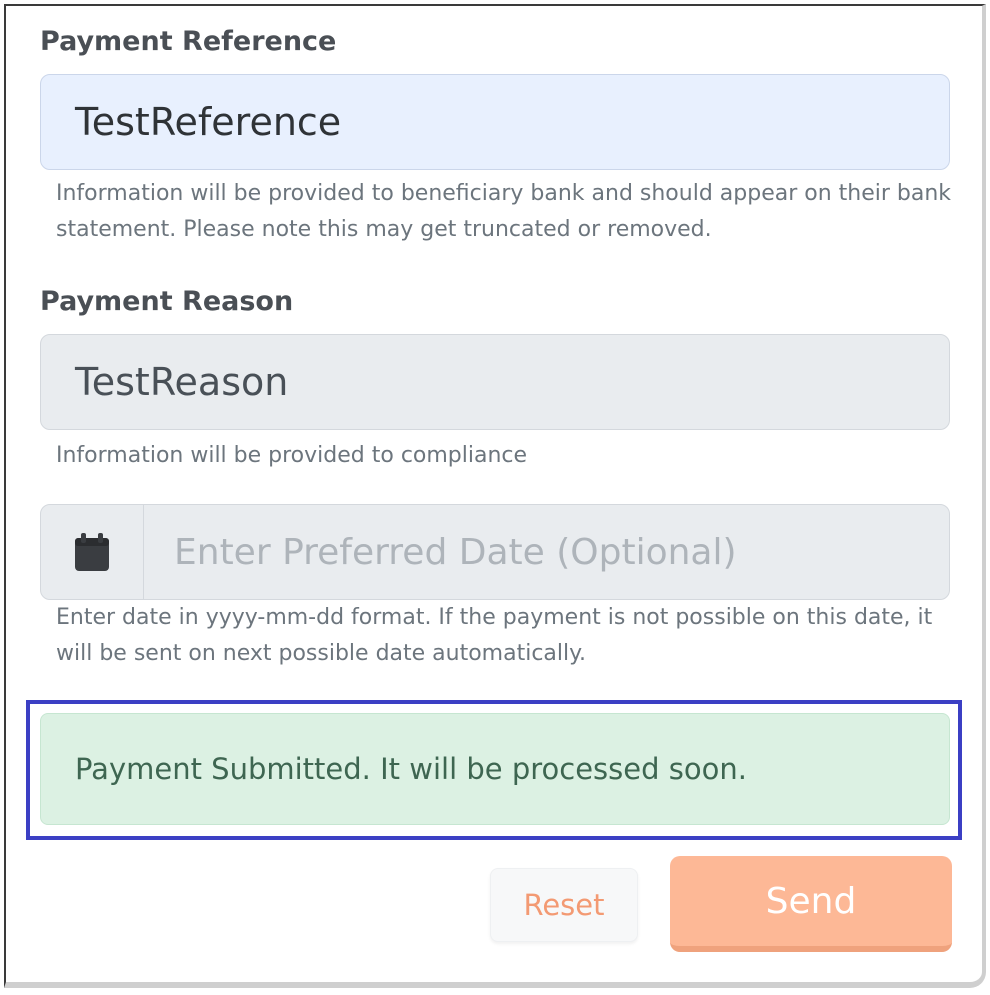 The width and height of the screenshot is (990, 995). What do you see at coordinates (188, 41) in the screenshot?
I see `payment-reference-label: Payment Reference` at bounding box center [188, 41].